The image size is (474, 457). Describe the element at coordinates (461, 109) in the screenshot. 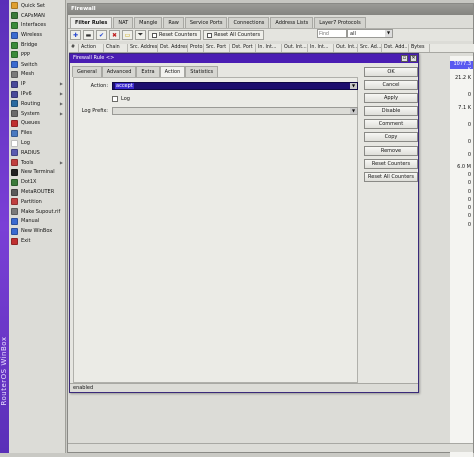

I see `table-row-bytes: 7.1 K` at that location.